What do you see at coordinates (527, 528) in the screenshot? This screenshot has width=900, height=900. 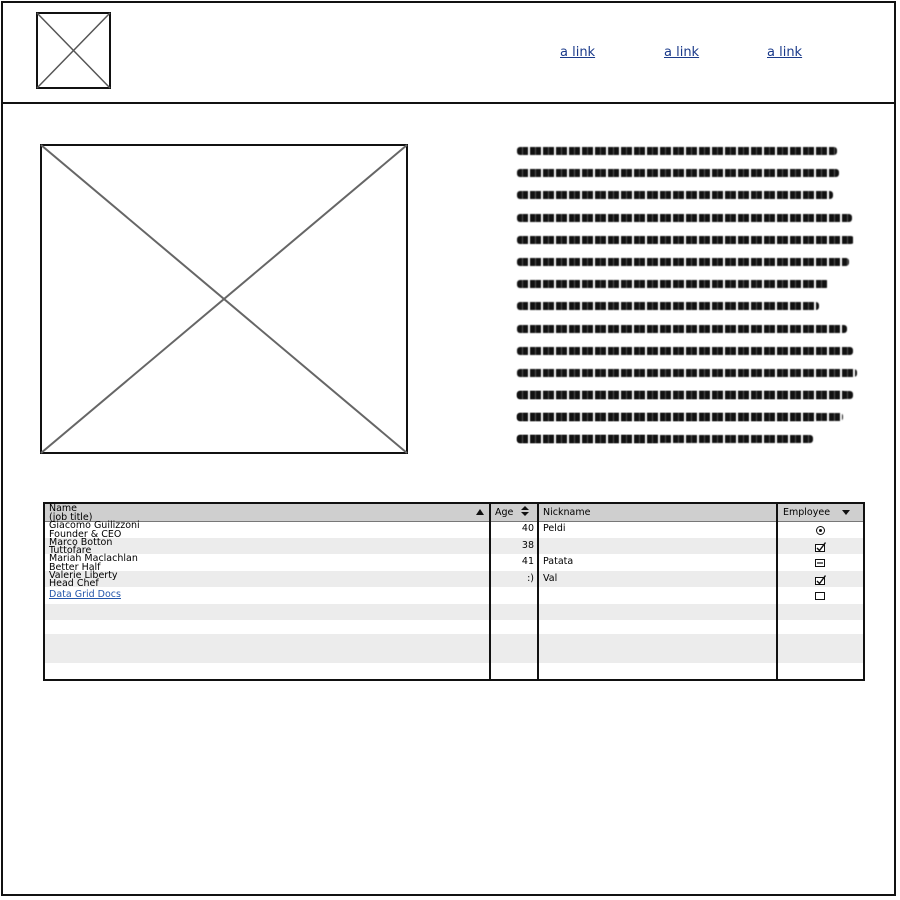 I see `cell-age: 40` at bounding box center [527, 528].